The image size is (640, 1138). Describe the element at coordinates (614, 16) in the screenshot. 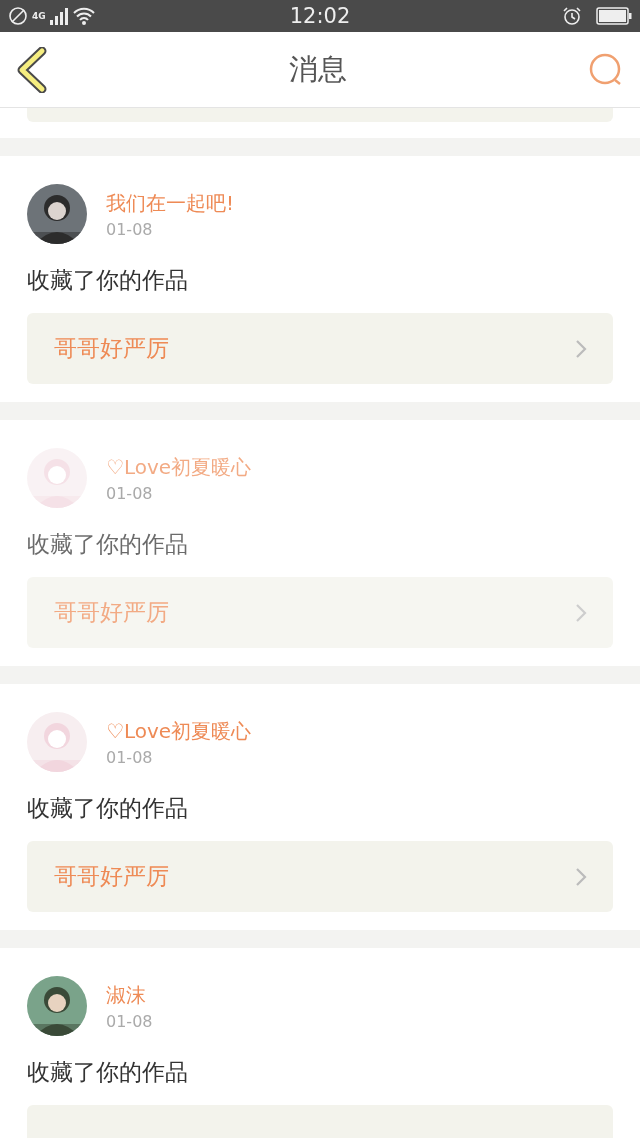

I see `battery-icon` at that location.